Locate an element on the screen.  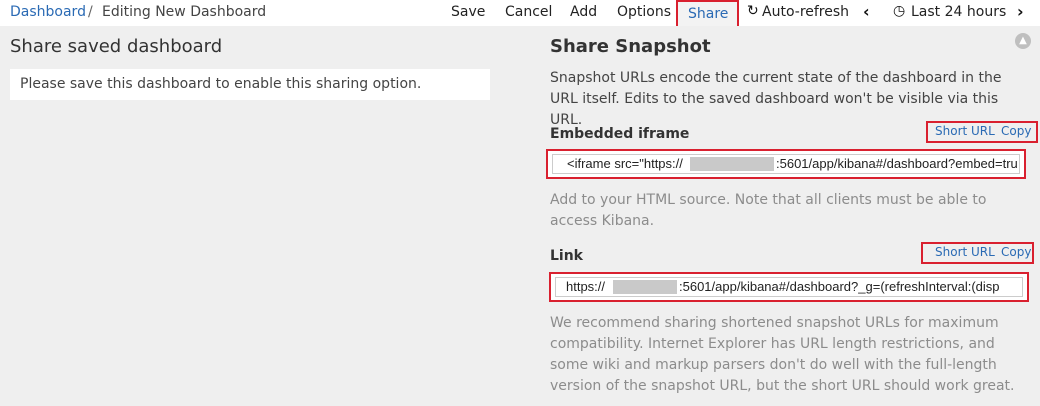
link-copy-button: Copy is located at coordinates (1016, 252).